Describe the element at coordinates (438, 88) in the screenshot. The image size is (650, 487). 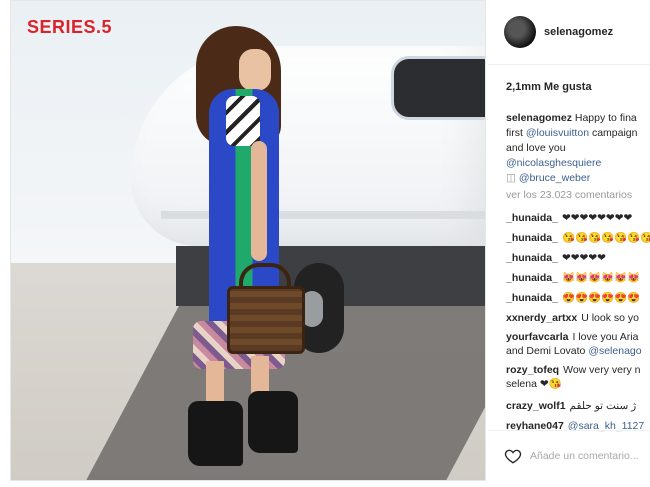
I see `jet-window` at that location.